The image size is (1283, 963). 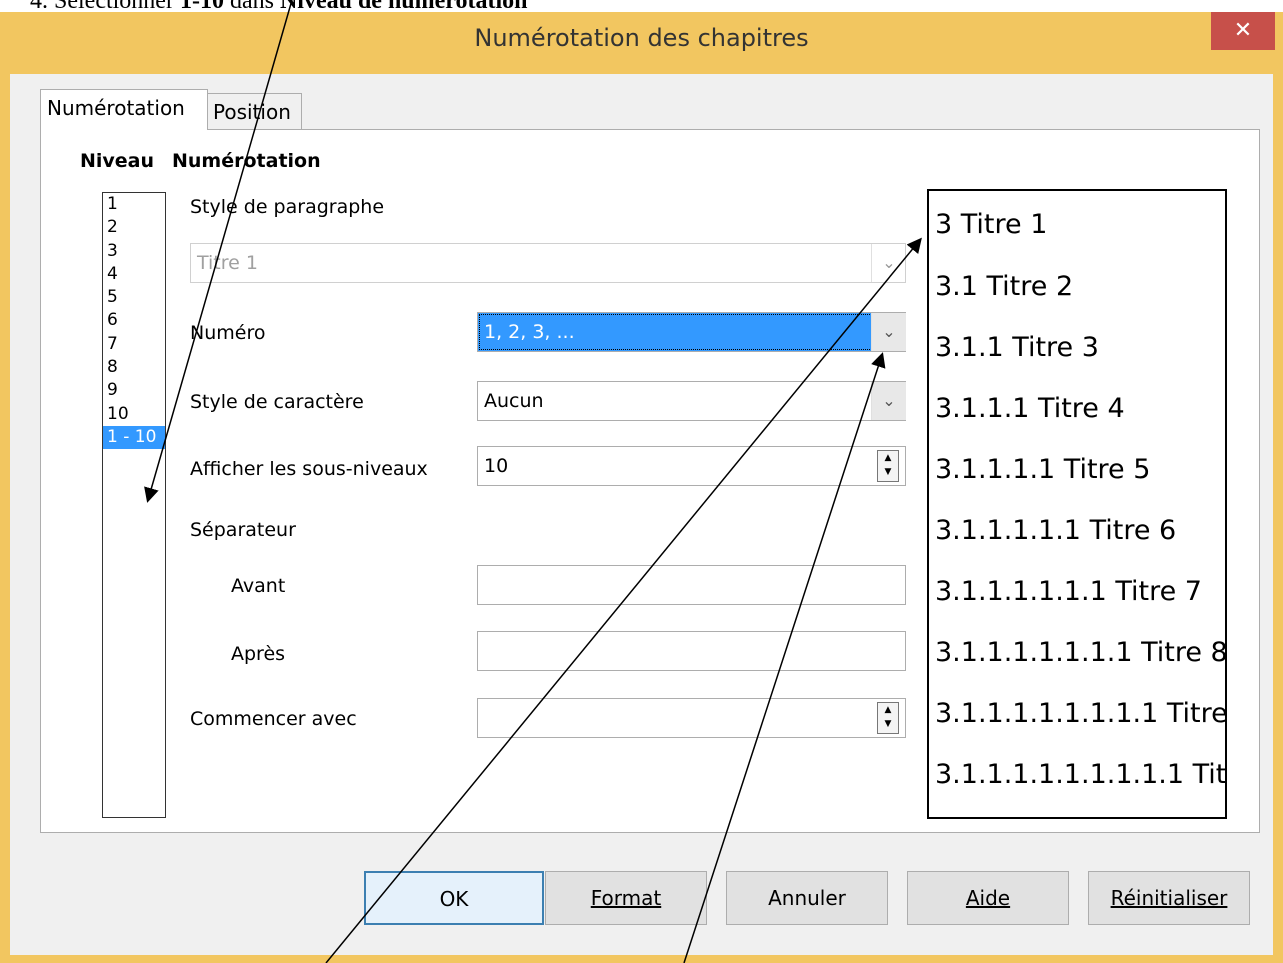 What do you see at coordinates (309, 469) in the screenshot?
I see `sublevels-label: Afficher les sous-niveaux` at bounding box center [309, 469].